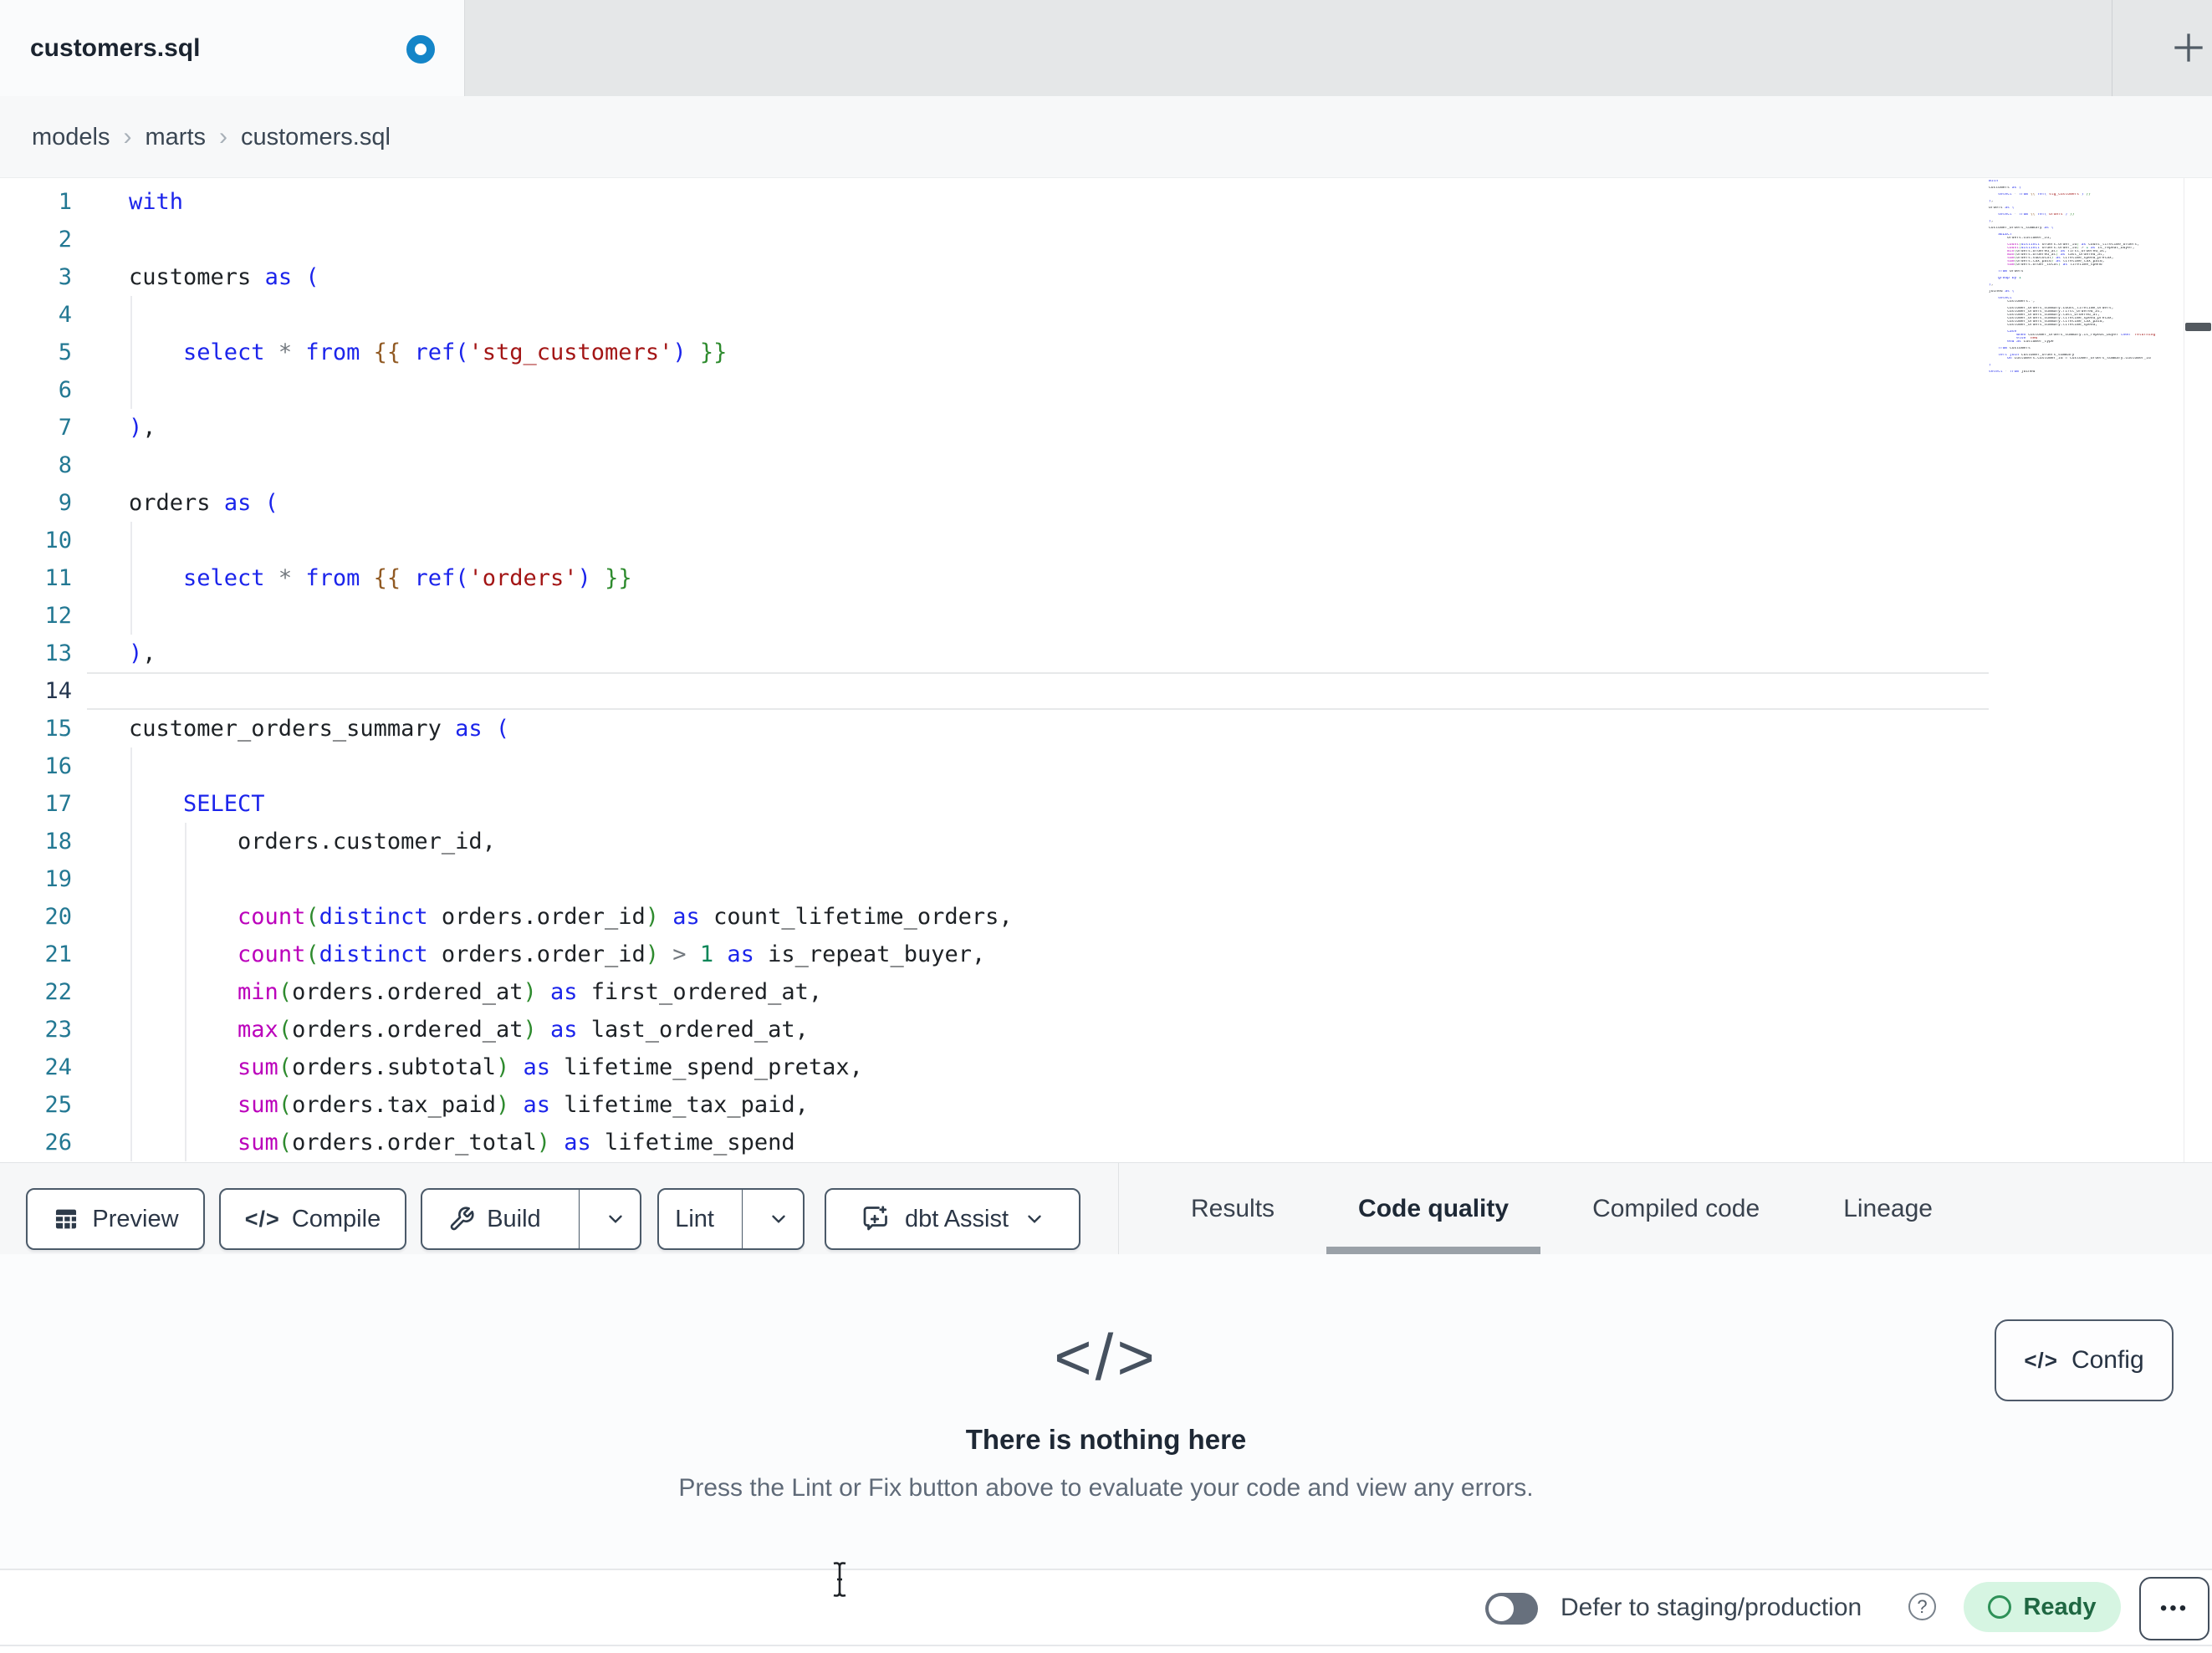 The image size is (2212, 1653). Describe the element at coordinates (135, 1218) in the screenshot. I see `preview-button-label: Preview` at that location.